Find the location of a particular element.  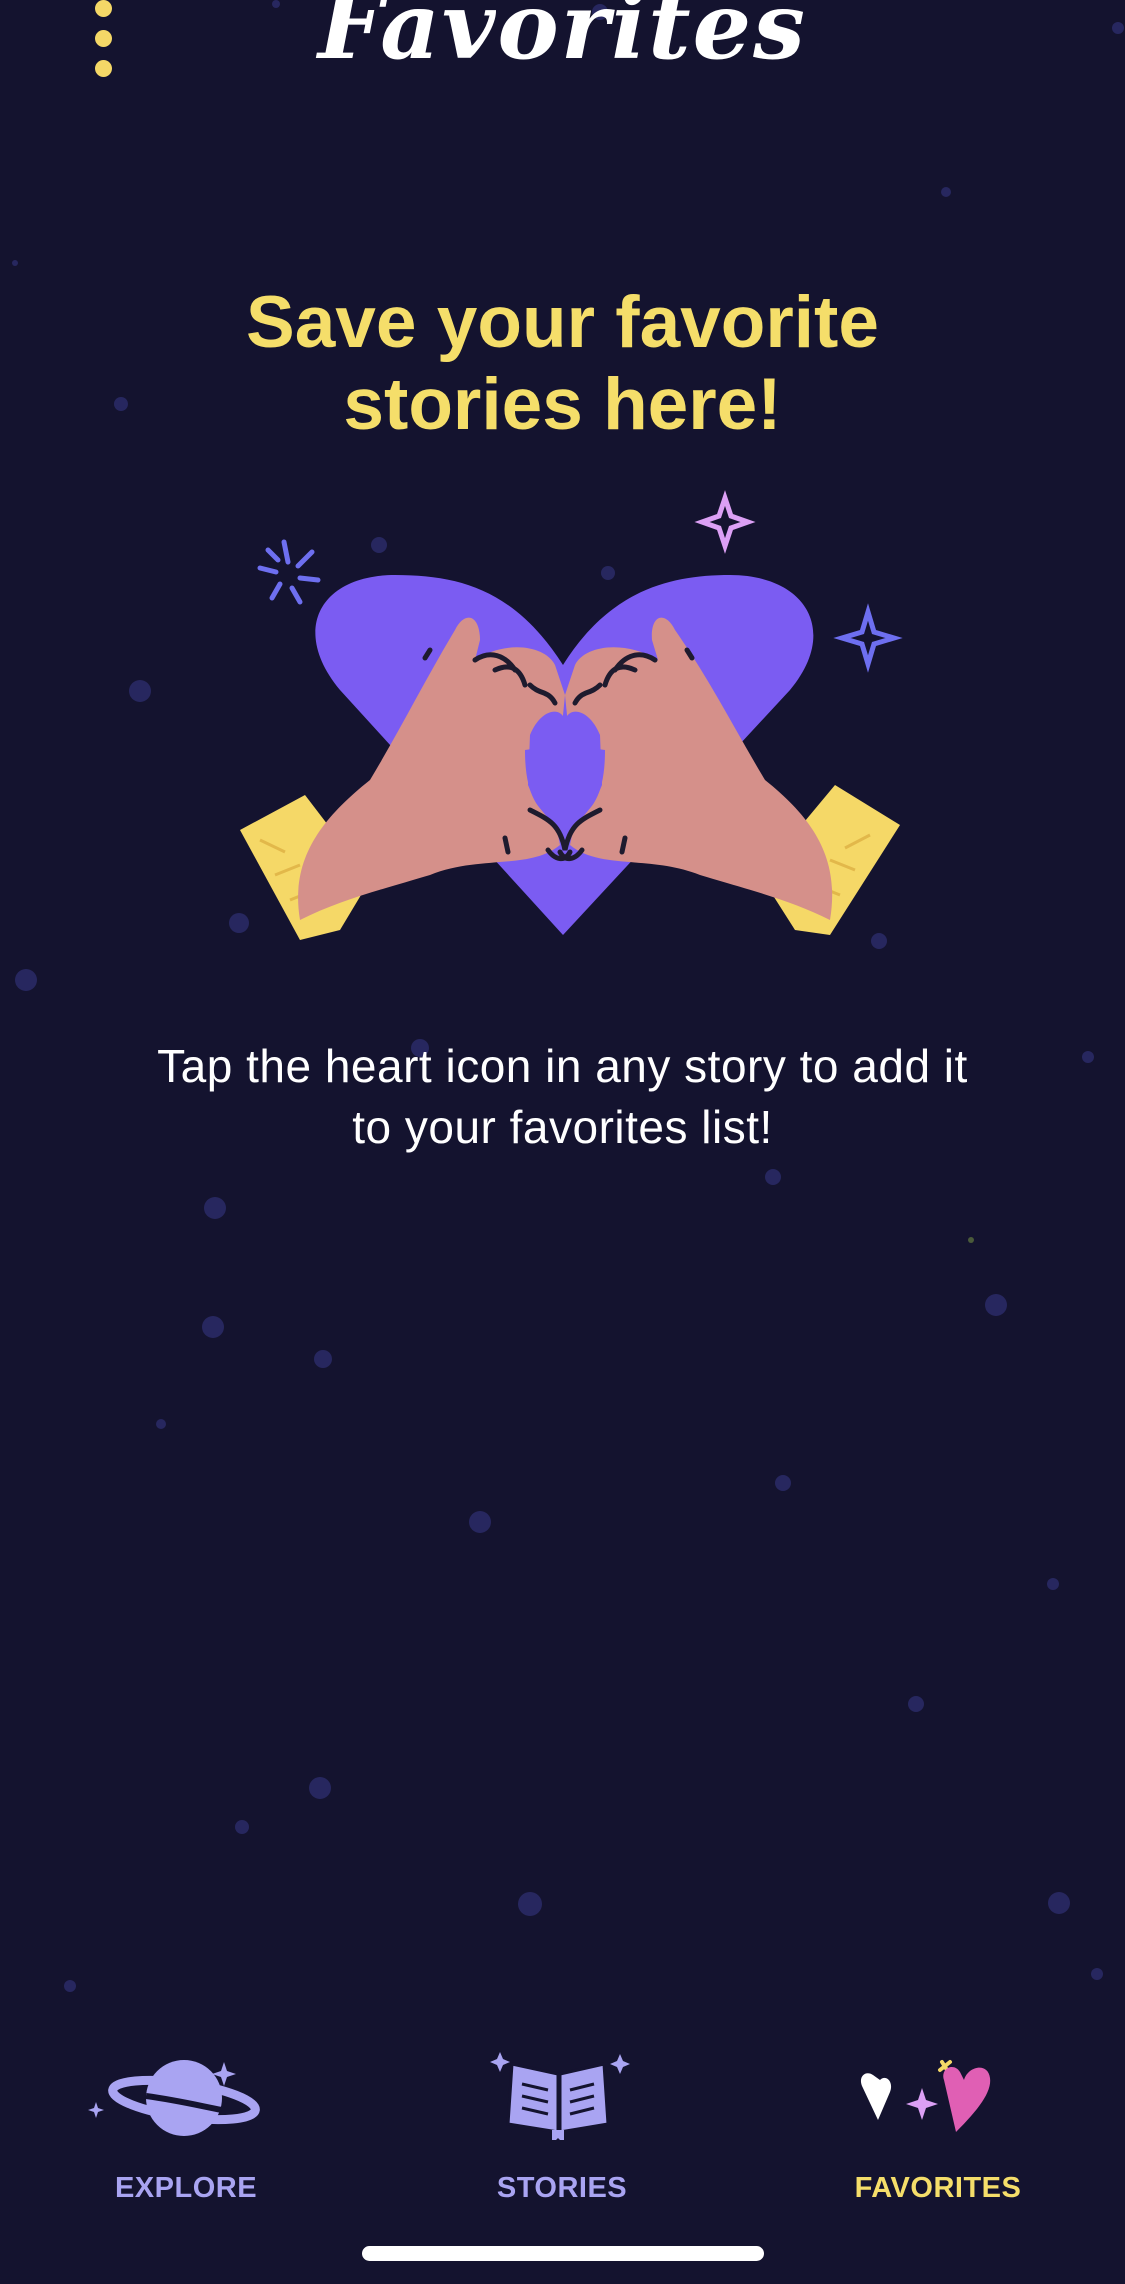

tab-stories: STORIES is located at coordinates (562, 2130).